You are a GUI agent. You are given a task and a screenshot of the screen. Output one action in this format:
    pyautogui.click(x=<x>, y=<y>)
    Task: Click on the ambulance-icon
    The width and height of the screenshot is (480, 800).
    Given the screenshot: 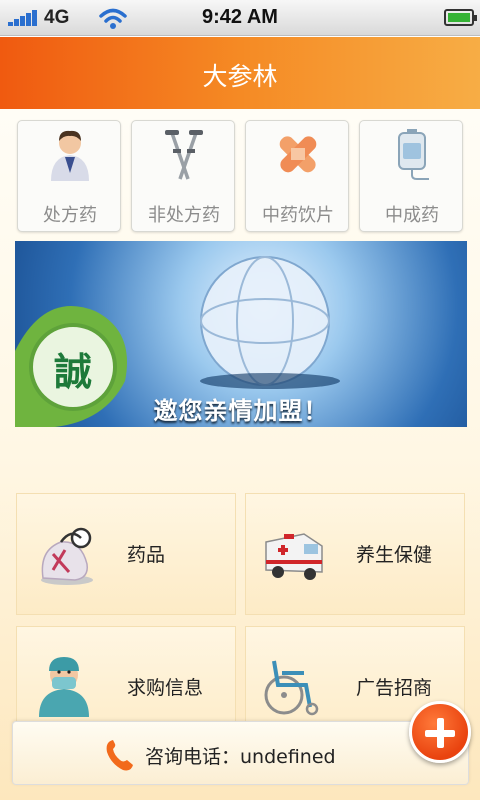 What is the action you would take?
    pyautogui.click(x=294, y=556)
    